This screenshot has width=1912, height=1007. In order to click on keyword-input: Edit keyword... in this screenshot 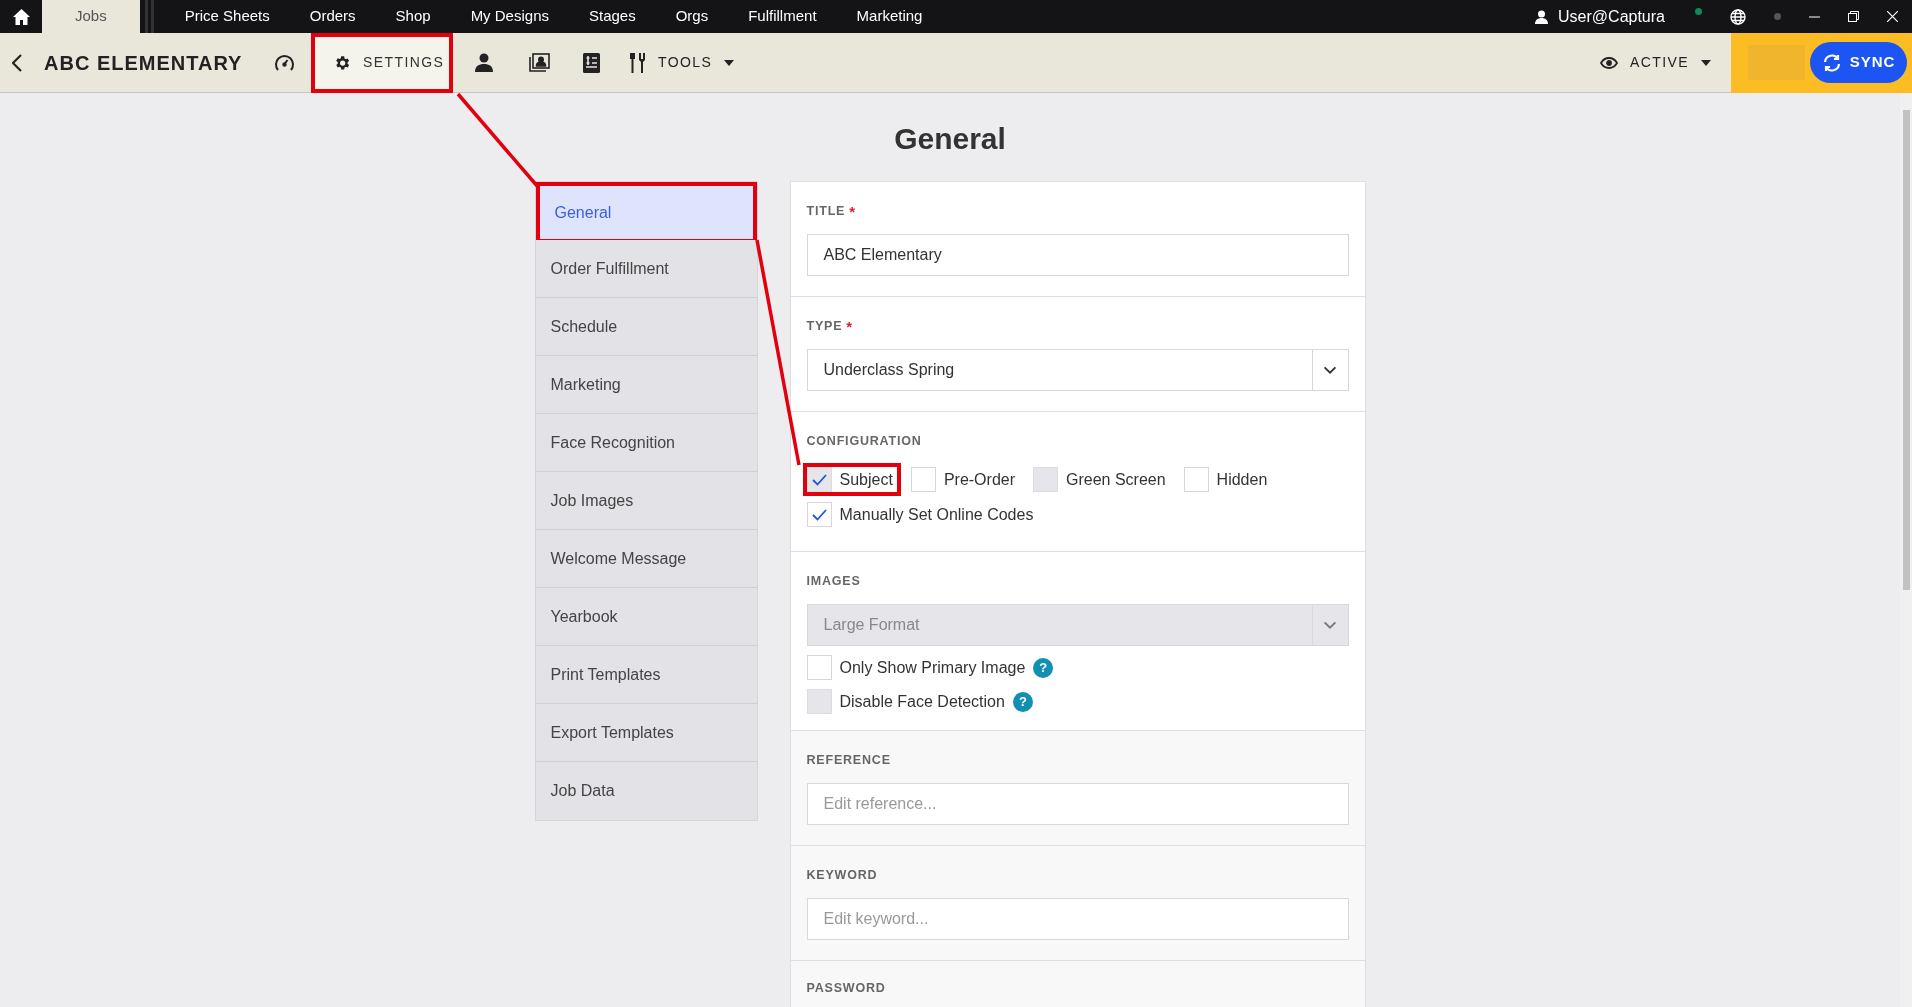, I will do `click(1077, 918)`.